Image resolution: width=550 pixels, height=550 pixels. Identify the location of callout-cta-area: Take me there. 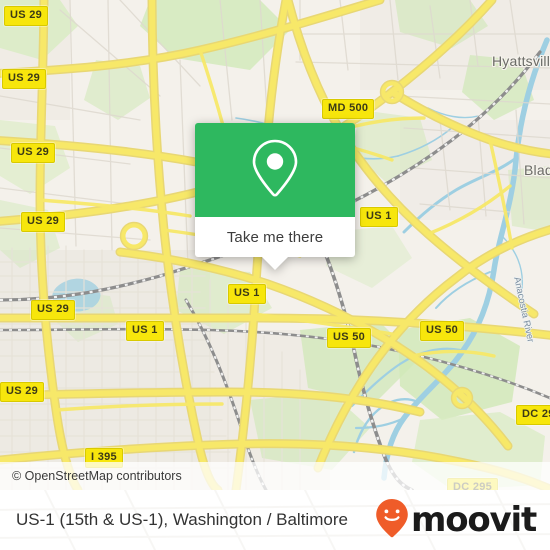
(275, 237).